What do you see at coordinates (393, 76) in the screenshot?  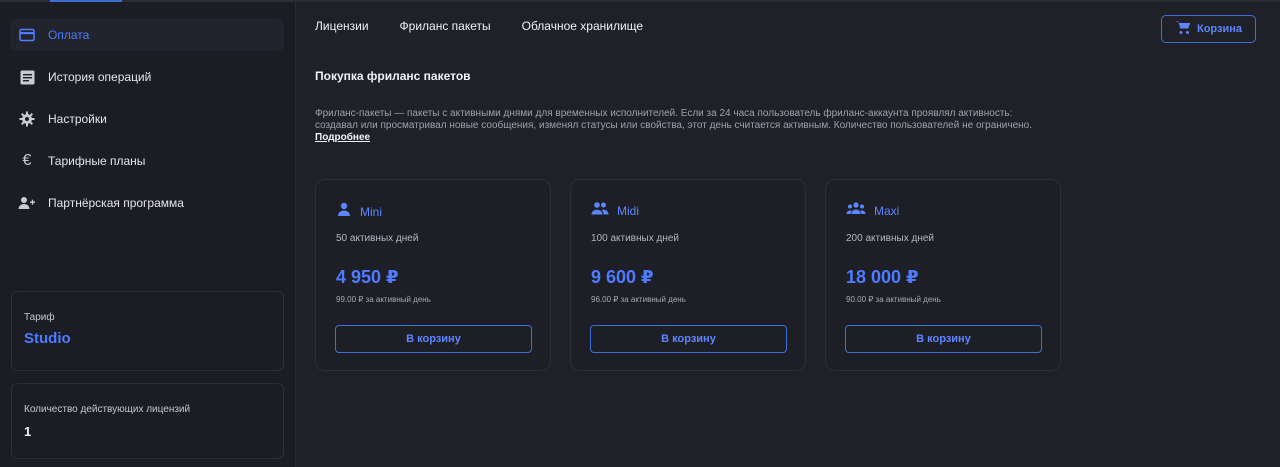 I see `page-title: Покупка фриланс пакетов` at bounding box center [393, 76].